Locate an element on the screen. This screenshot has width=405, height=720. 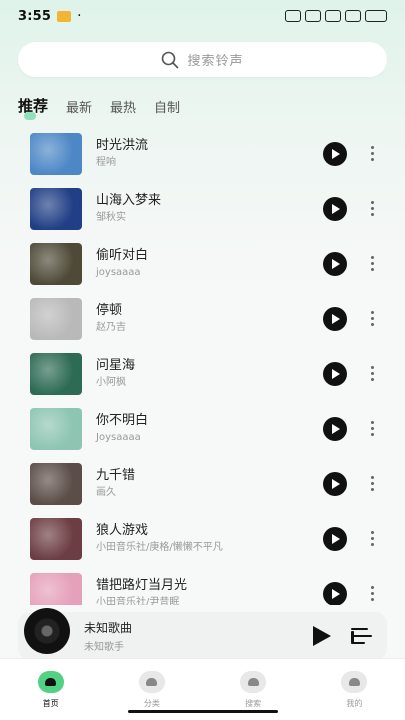
song-artist: joysaaaa is located at coordinates (118, 272).